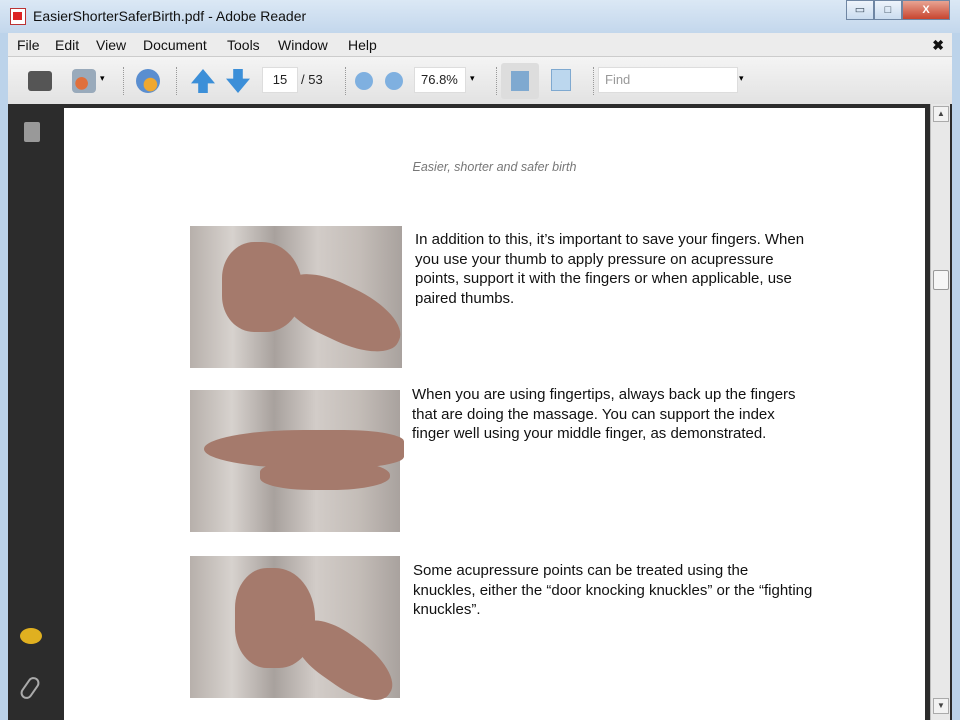 The height and width of the screenshot is (720, 960). Describe the element at coordinates (238, 81) in the screenshot. I see `next-page-icon` at that location.